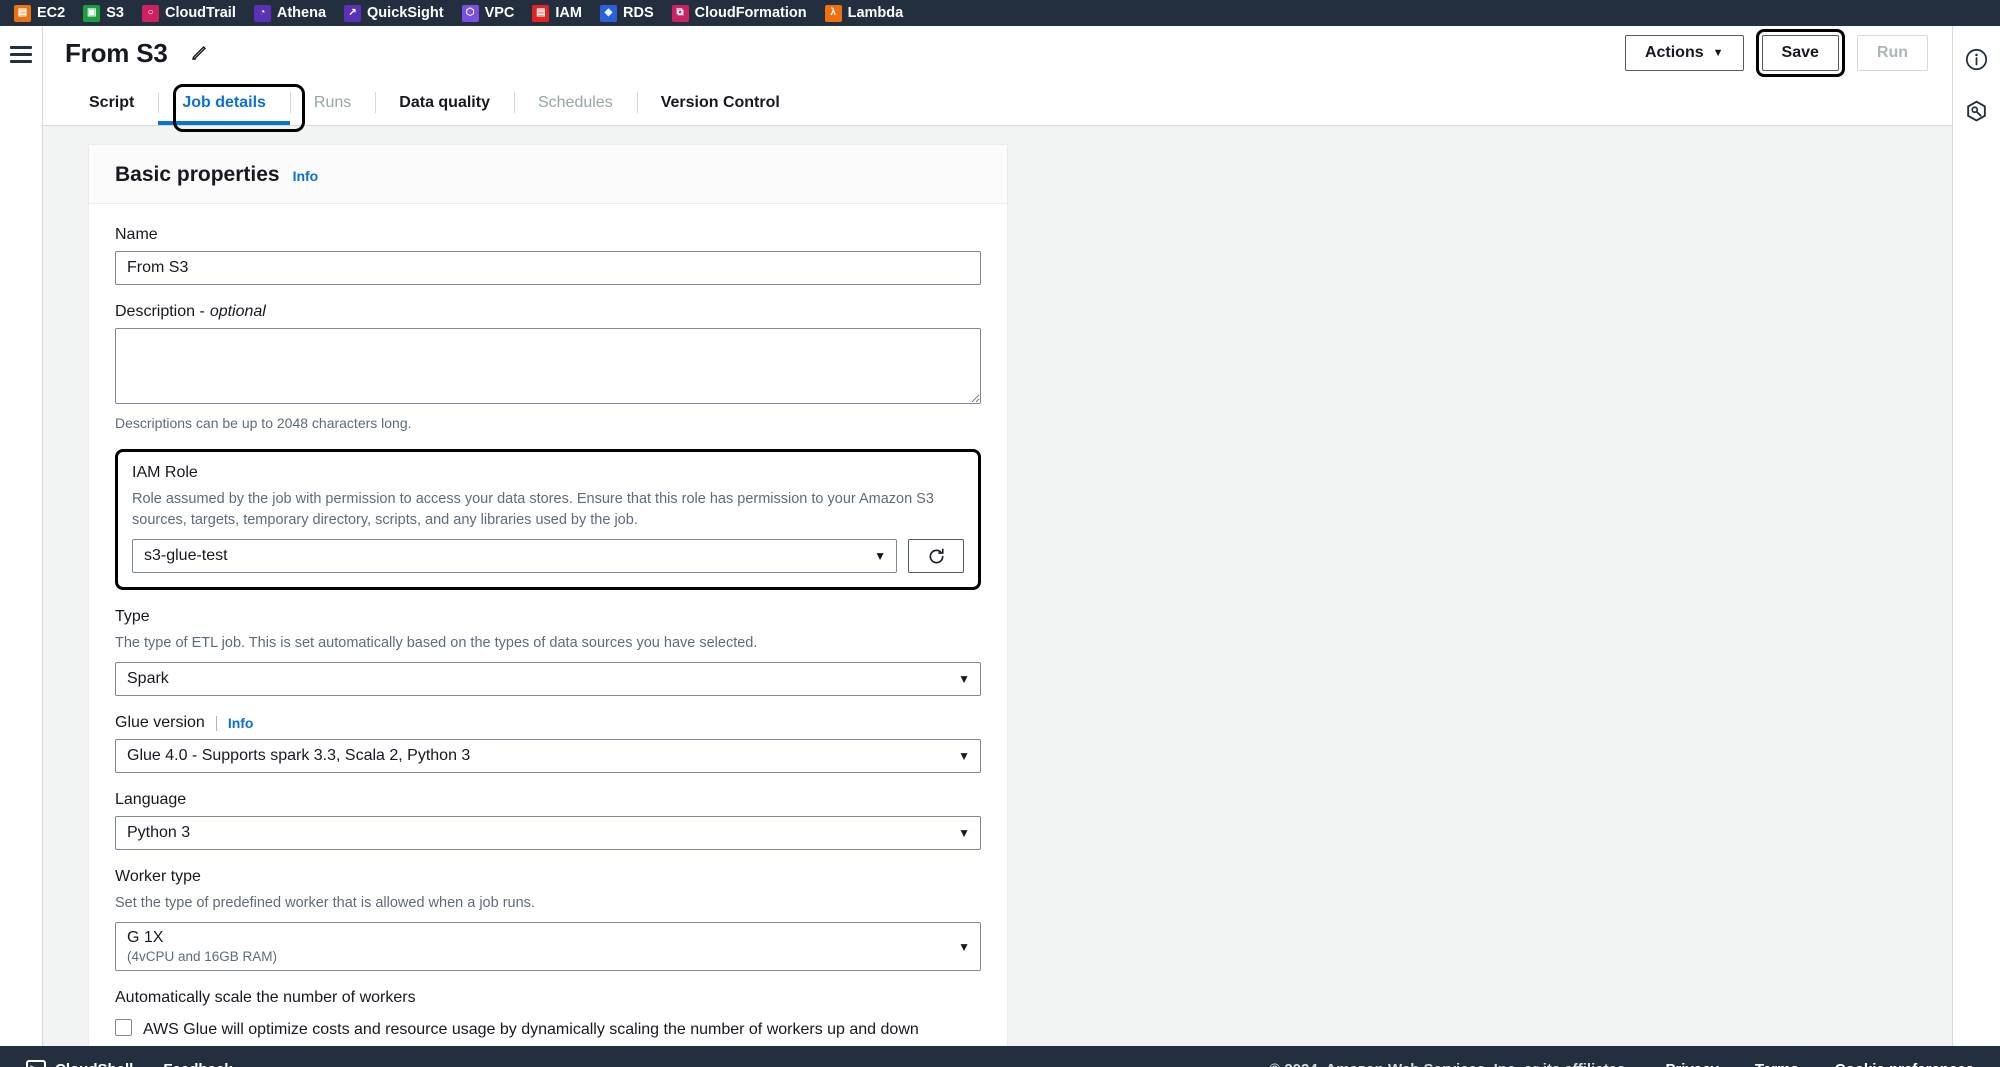 Image resolution: width=2000 pixels, height=1067 pixels. I want to click on terminal-icon: >_, so click(36, 1063).